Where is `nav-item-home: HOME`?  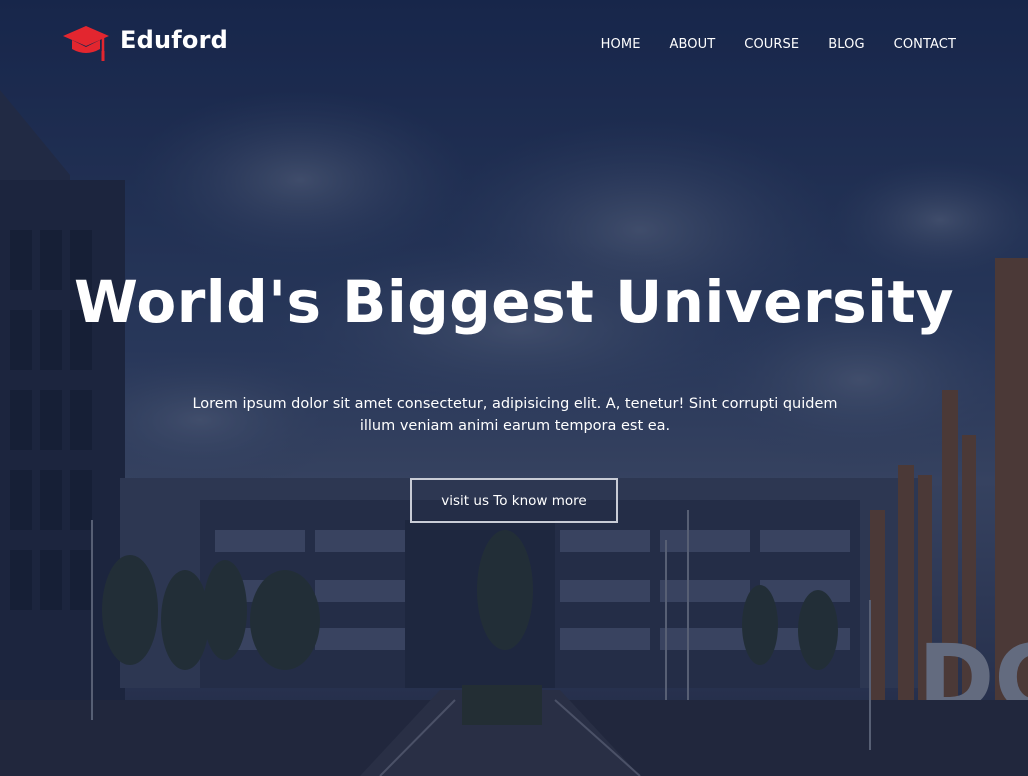 nav-item-home: HOME is located at coordinates (621, 44).